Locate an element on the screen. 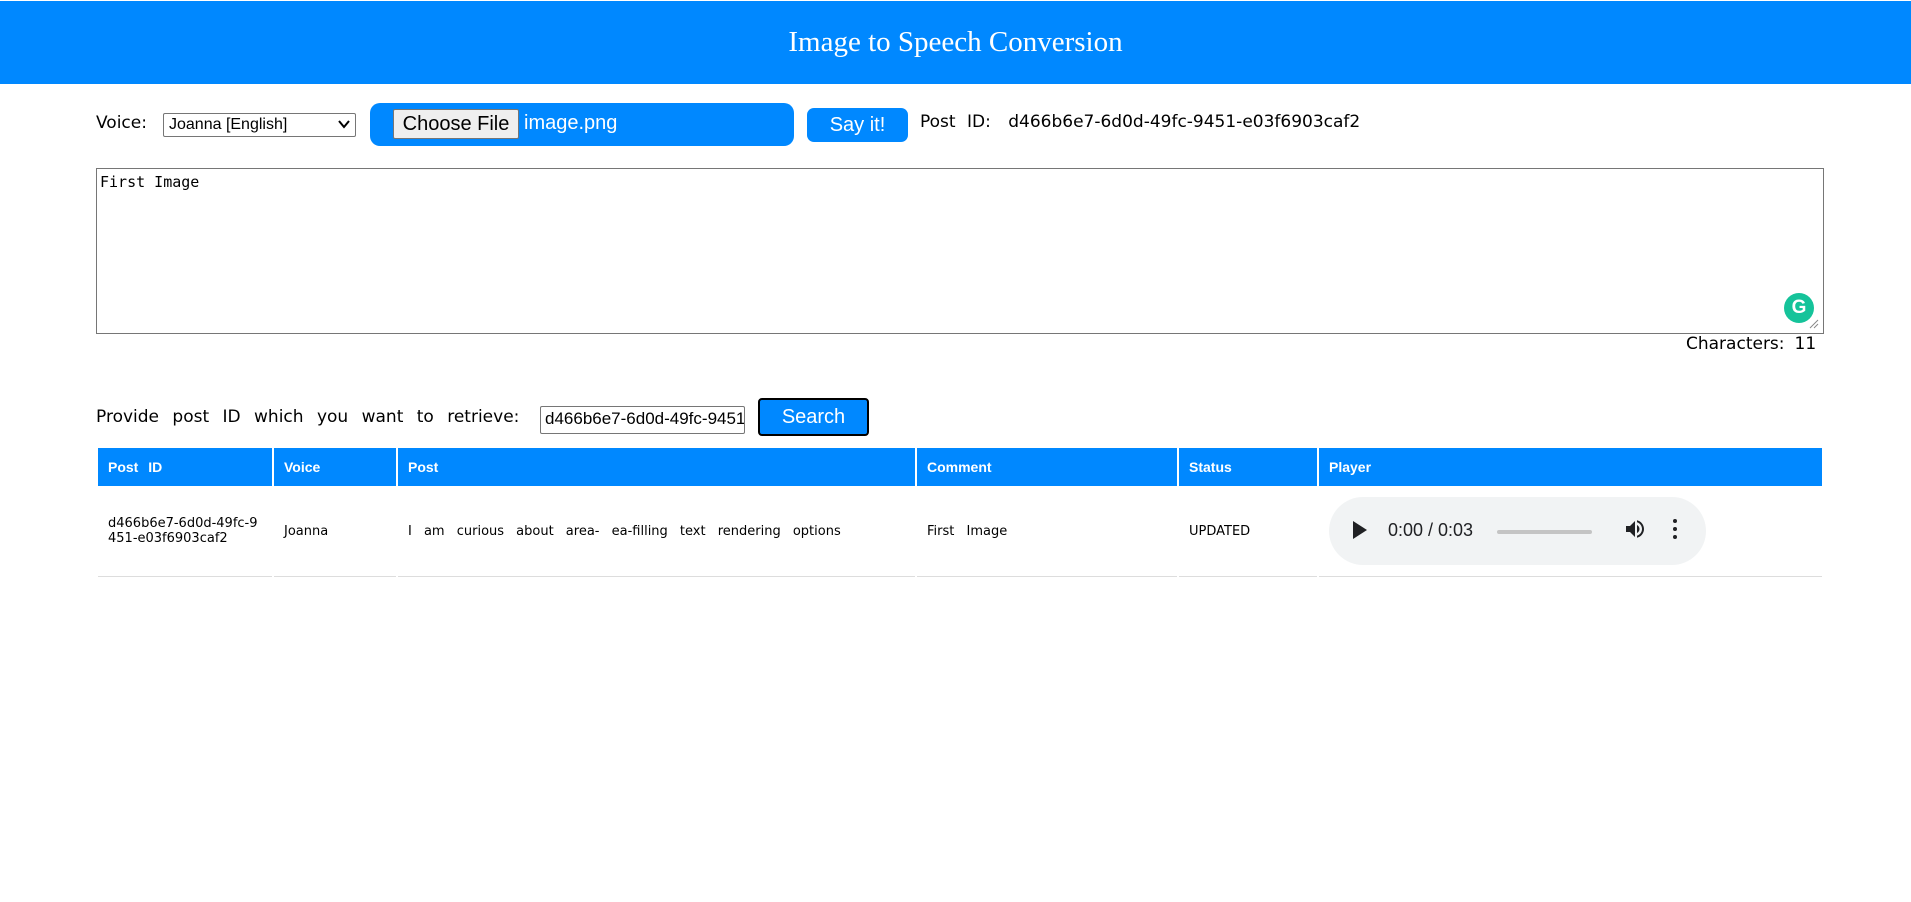 The height and width of the screenshot is (902, 1911). cell-status: UPDATED is located at coordinates (1248, 531).